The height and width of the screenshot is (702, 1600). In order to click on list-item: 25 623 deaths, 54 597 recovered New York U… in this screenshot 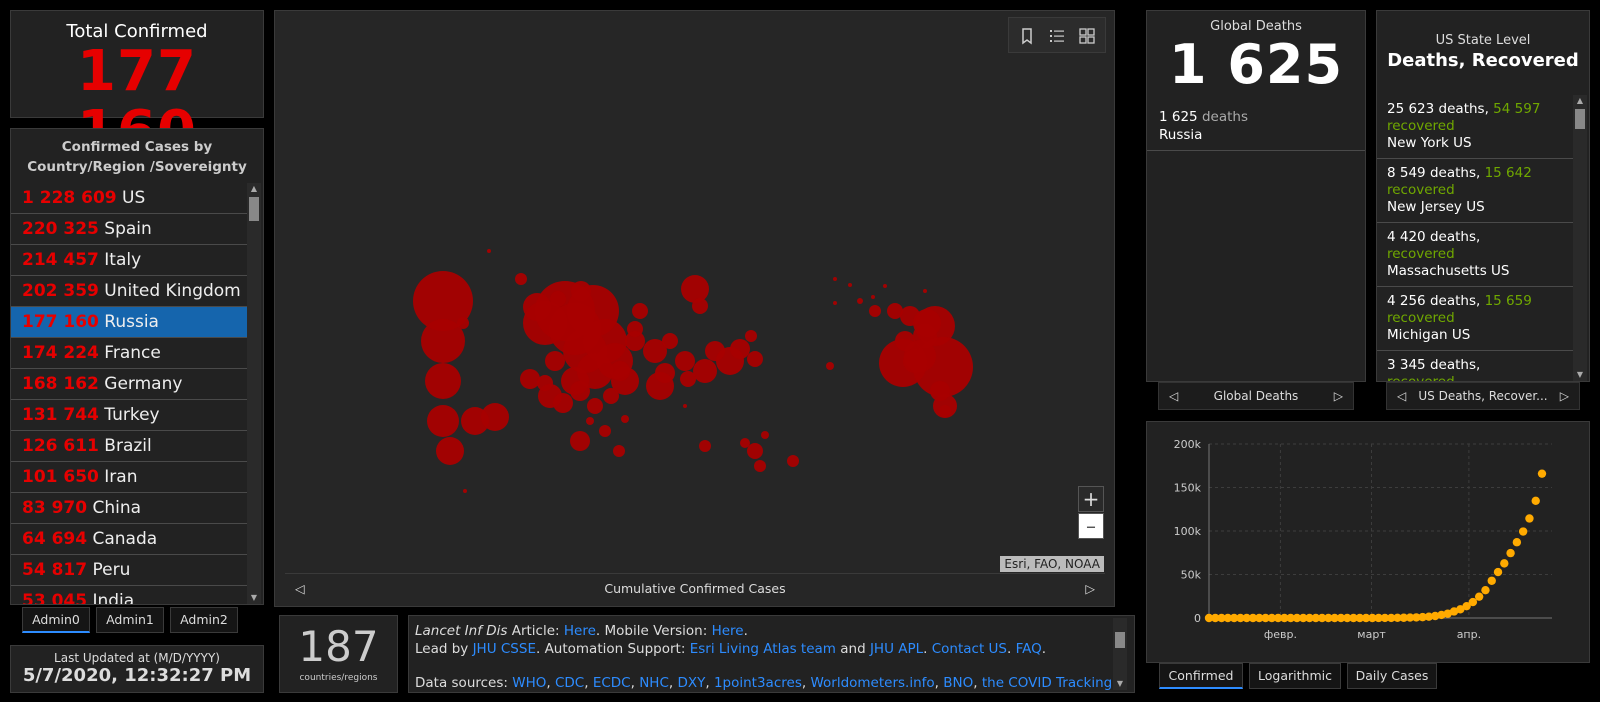, I will do `click(1475, 127)`.